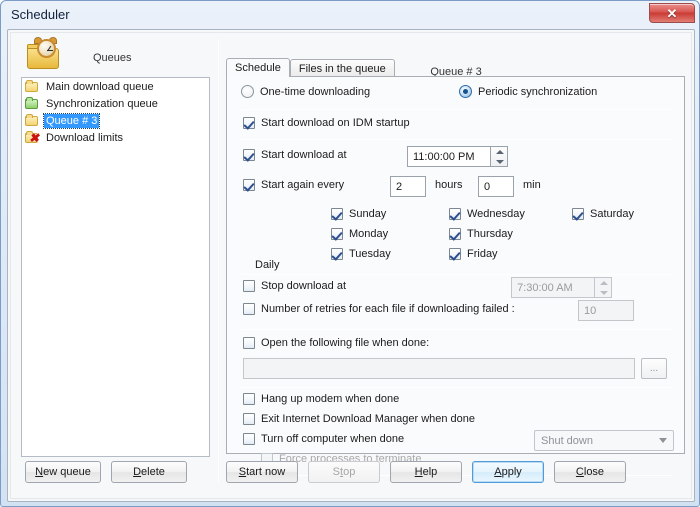  I want to click on dialog-actions: Start now Stop Help Apply Close, so click(426, 472).